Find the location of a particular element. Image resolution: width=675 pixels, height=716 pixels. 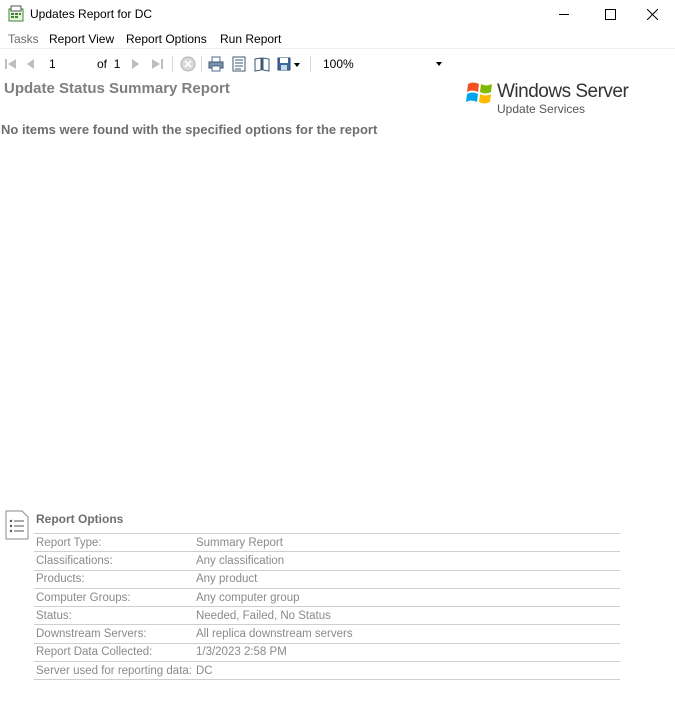

minimize-button is located at coordinates (564, 14).